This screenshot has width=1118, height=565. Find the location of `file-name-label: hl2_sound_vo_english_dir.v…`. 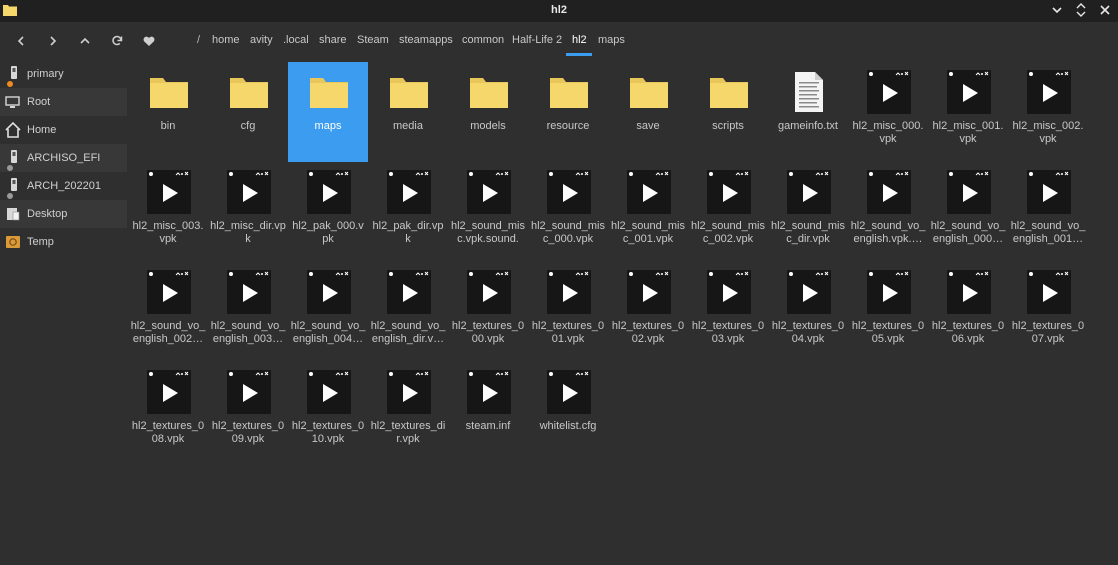

file-name-label: hl2_sound_vo_english_dir.v… is located at coordinates (408, 332).